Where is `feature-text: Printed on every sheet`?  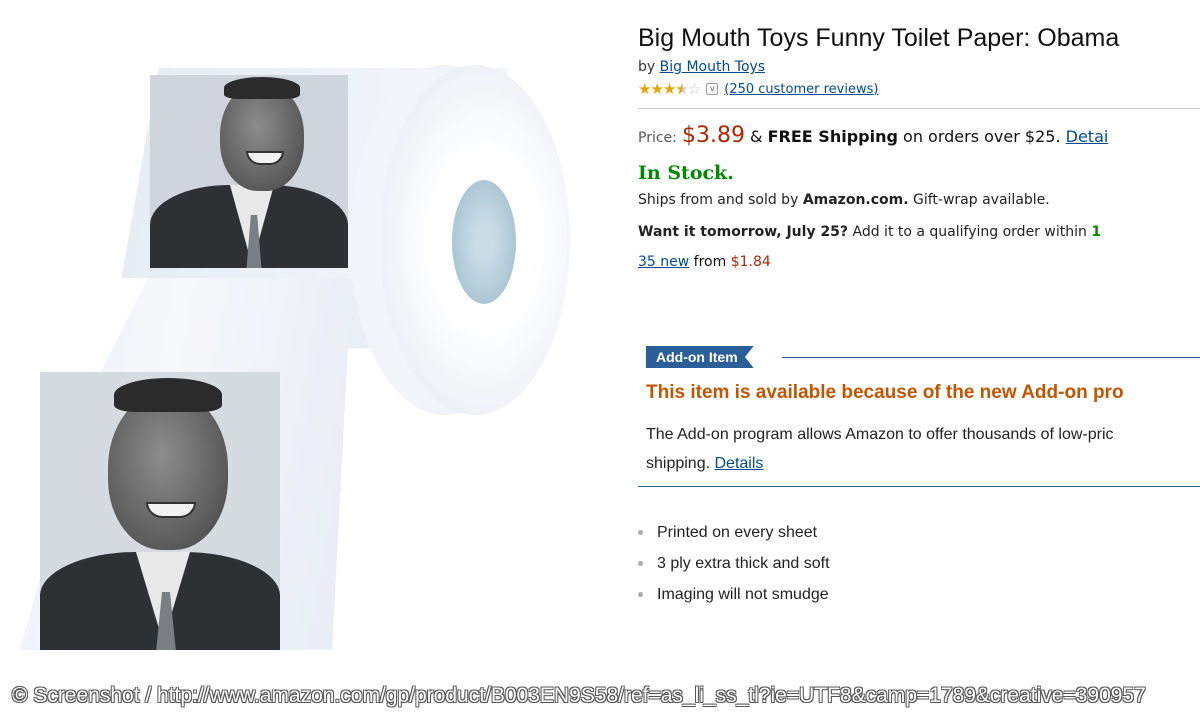 feature-text: Printed on every sheet is located at coordinates (737, 532).